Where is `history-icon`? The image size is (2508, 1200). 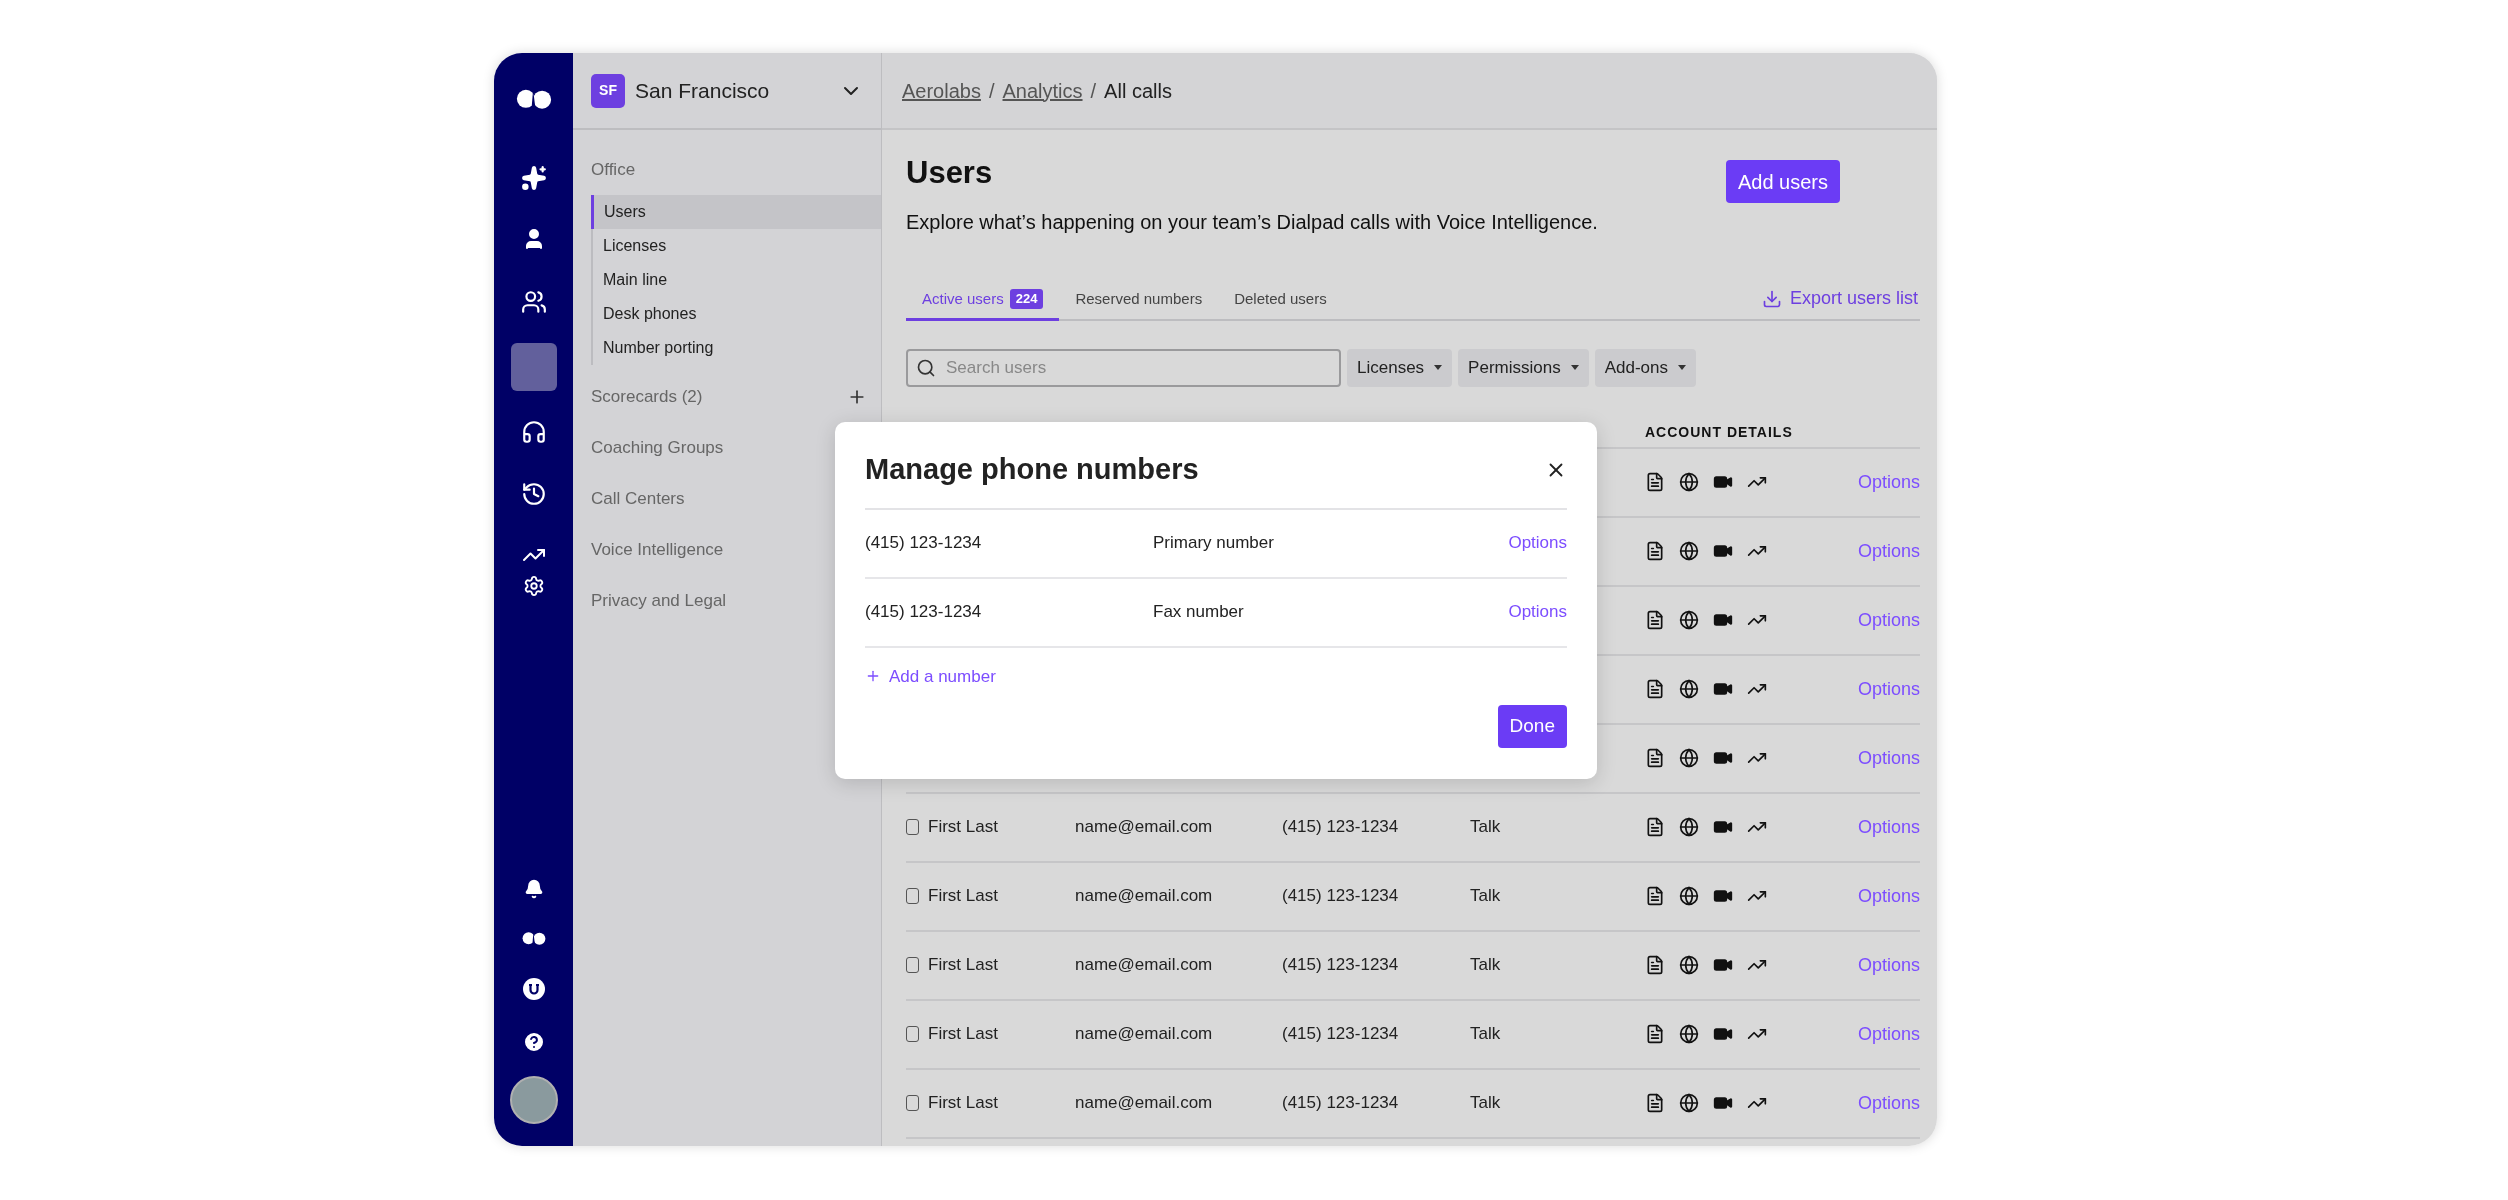 history-icon is located at coordinates (533, 494).